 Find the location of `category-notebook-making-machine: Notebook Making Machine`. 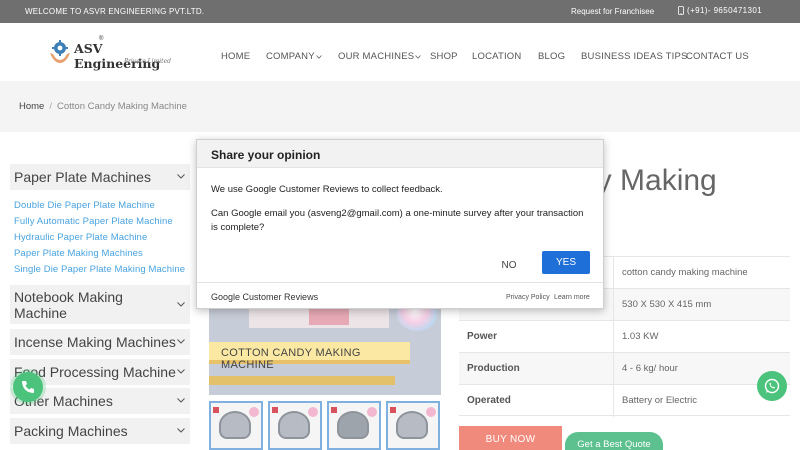

category-notebook-making-machine: Notebook Making Machine is located at coordinates (100, 304).